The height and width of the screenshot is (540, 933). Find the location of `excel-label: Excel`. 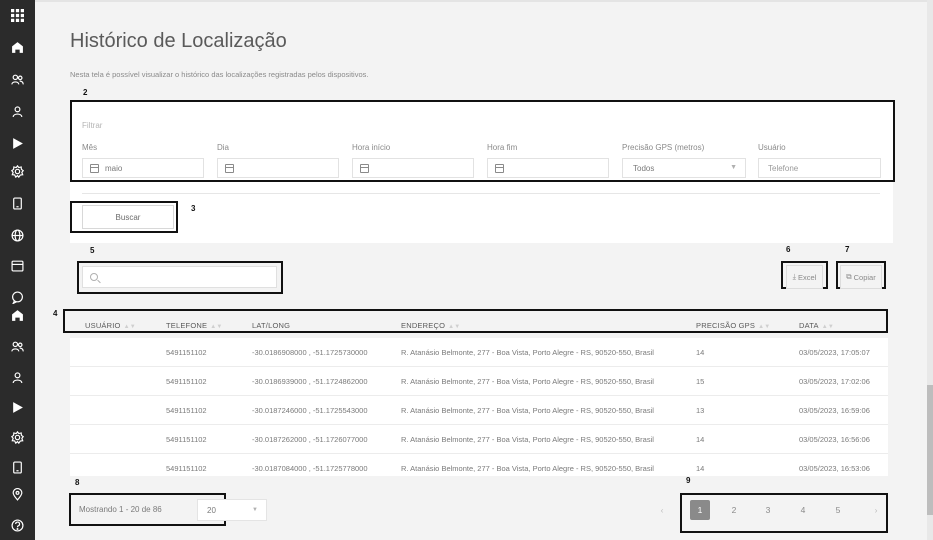

excel-label: Excel is located at coordinates (807, 277).